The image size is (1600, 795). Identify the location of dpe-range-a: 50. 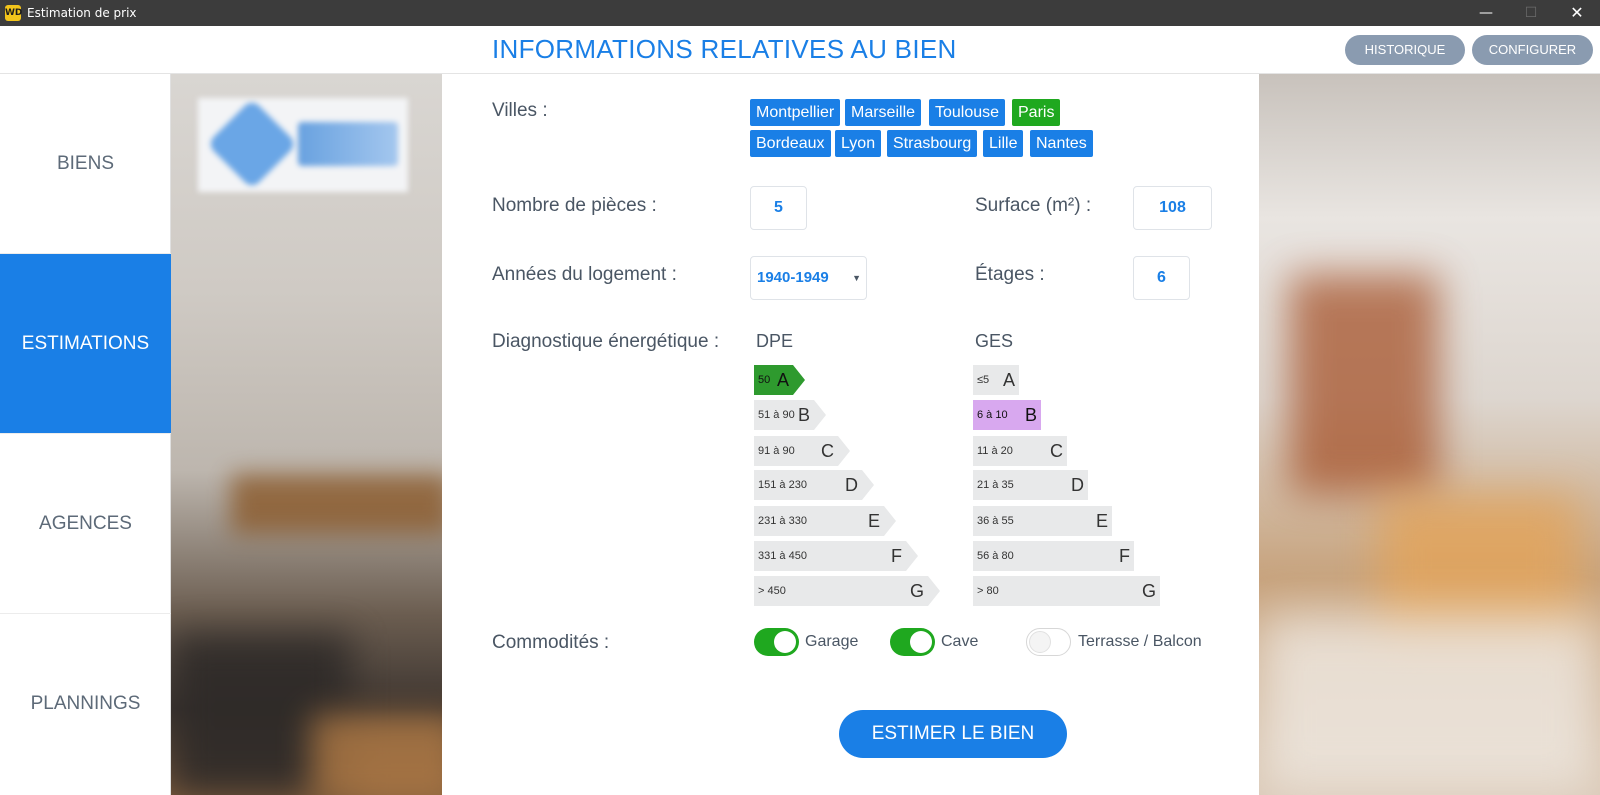
(764, 380).